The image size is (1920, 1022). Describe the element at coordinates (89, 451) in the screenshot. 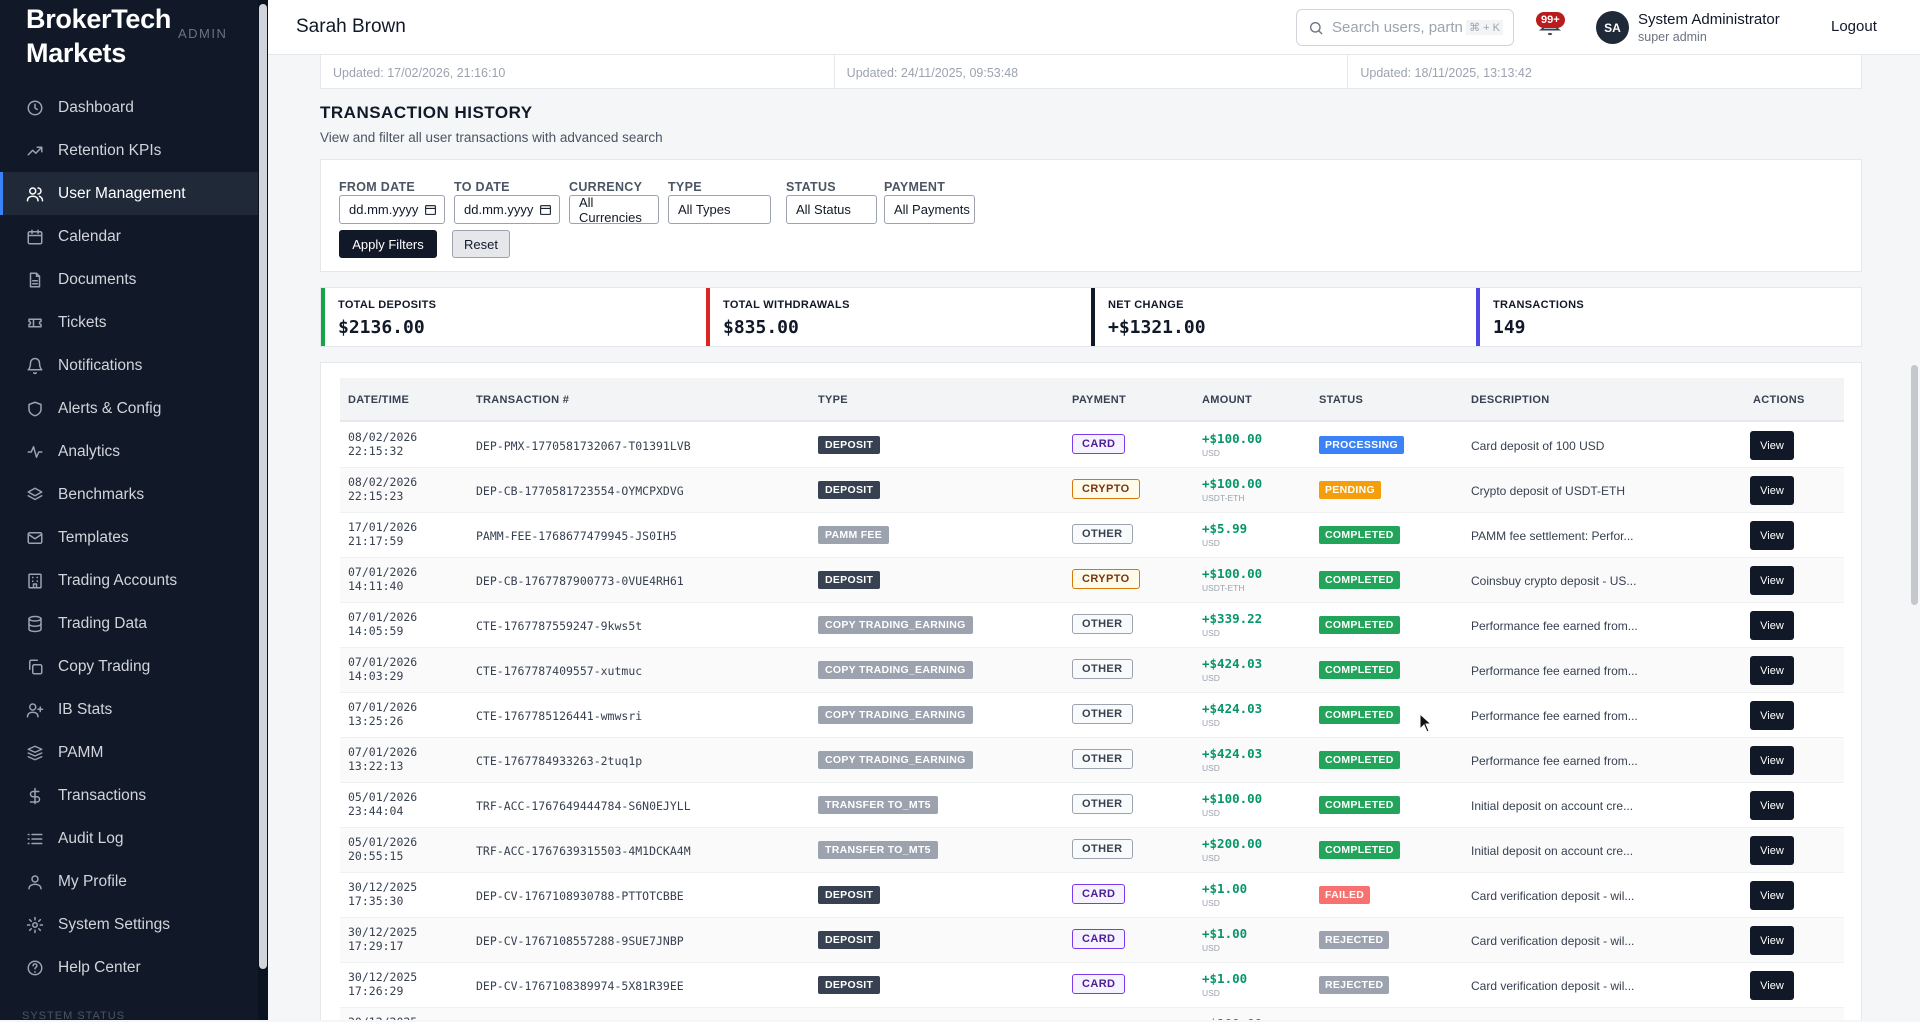

I see `sidebar-item-label: Analytics` at that location.